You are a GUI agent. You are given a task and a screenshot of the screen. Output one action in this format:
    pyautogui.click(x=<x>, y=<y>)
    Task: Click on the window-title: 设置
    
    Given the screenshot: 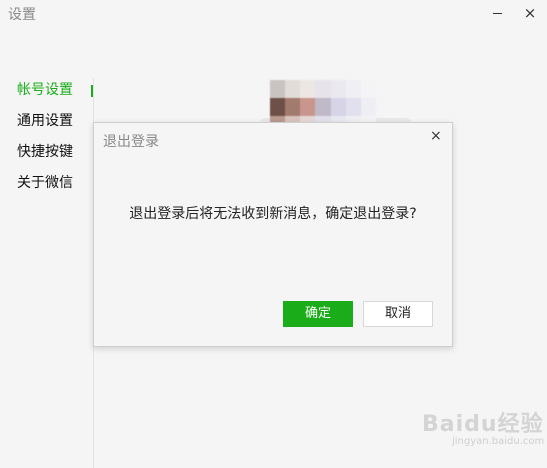 What is the action you would take?
    pyautogui.click(x=22, y=15)
    